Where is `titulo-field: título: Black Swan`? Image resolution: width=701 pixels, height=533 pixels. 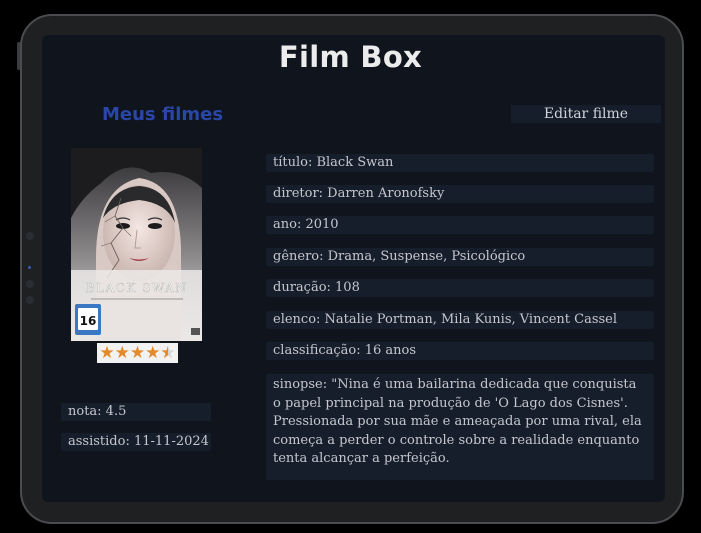
titulo-field: título: Black Swan is located at coordinates (460, 163).